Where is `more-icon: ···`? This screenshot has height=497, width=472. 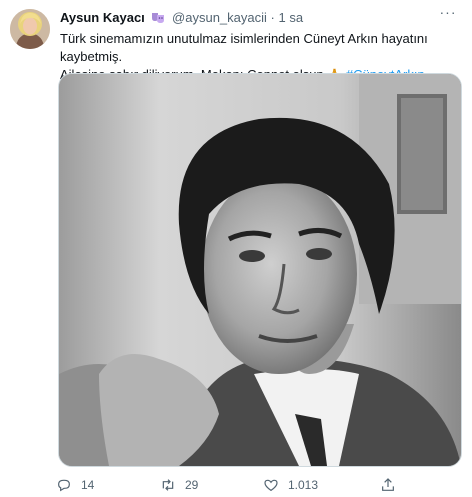
more-icon: ··· is located at coordinates (448, 12).